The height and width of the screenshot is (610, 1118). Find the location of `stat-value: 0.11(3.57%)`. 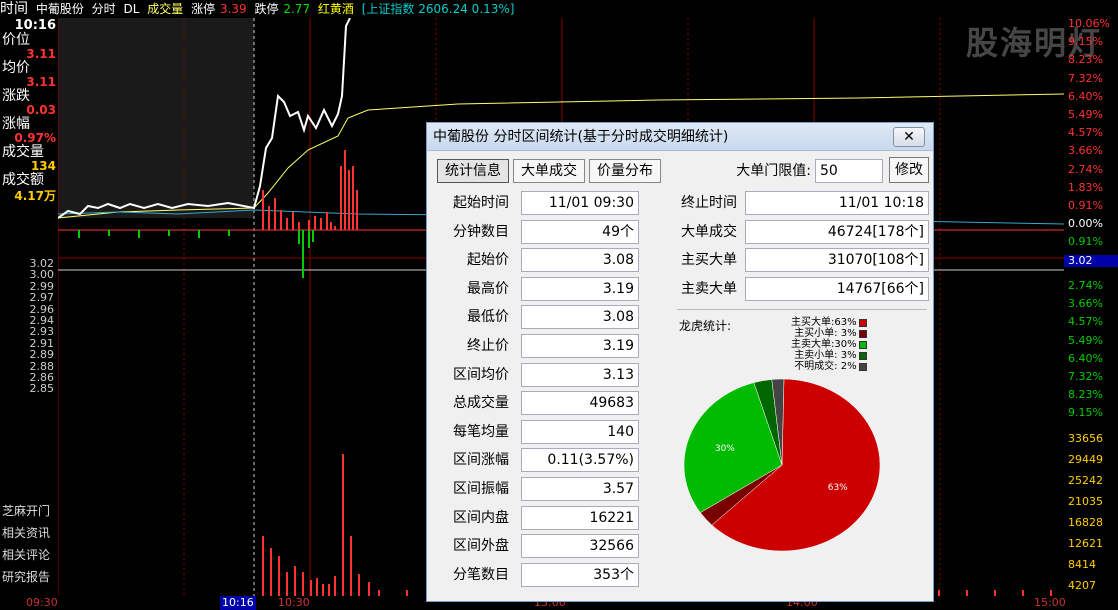

stat-value: 0.11(3.57%) is located at coordinates (580, 460).